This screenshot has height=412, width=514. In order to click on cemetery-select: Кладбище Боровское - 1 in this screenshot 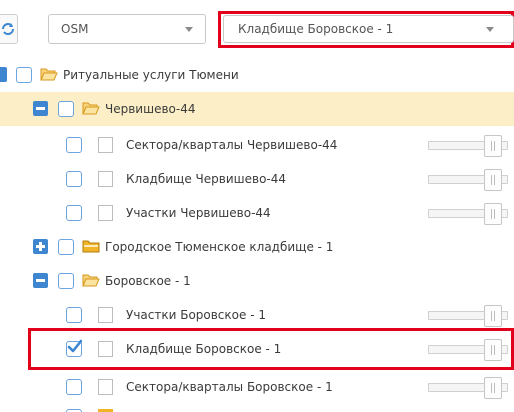, I will do `click(368, 29)`.